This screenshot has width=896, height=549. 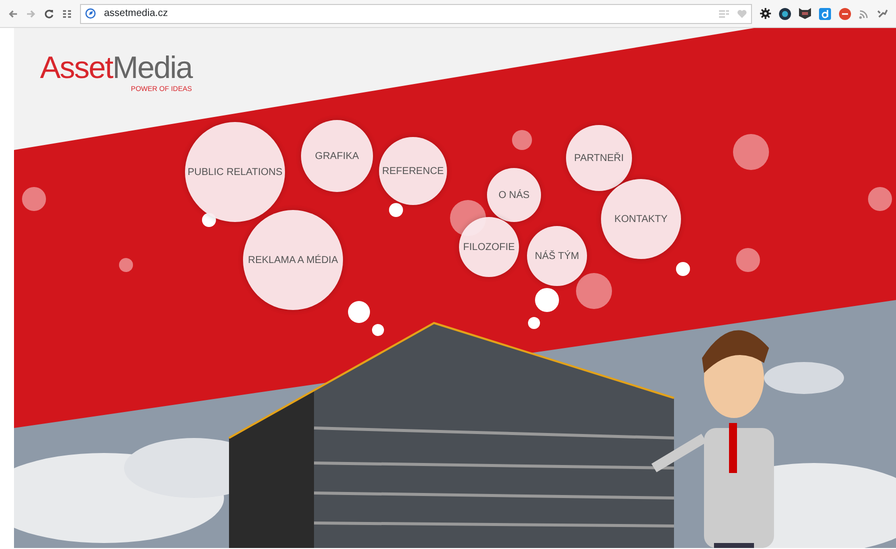 I want to click on rss-icon, so click(x=864, y=13).